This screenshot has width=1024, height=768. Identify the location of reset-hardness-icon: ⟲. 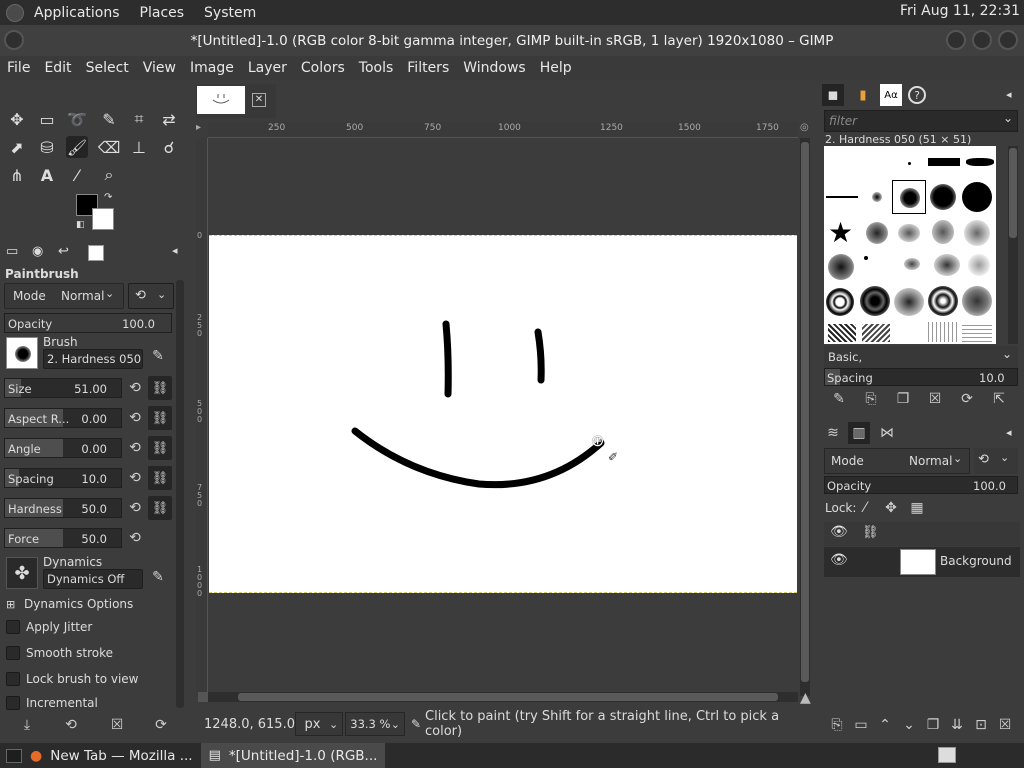
(135, 508).